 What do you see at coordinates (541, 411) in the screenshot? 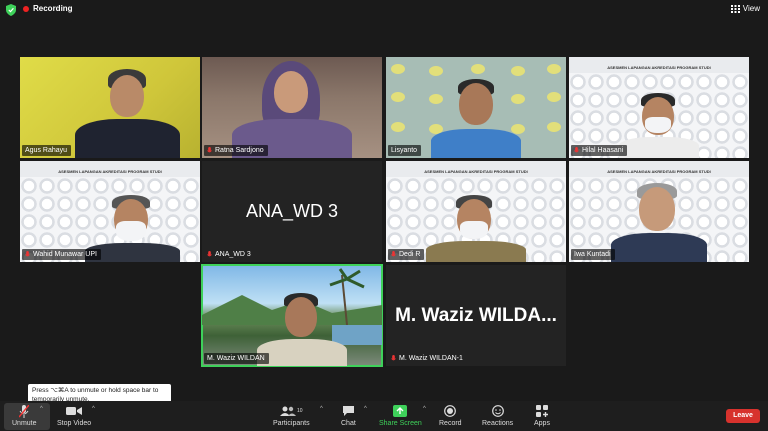
I see `apps-grid-icon` at bounding box center [541, 411].